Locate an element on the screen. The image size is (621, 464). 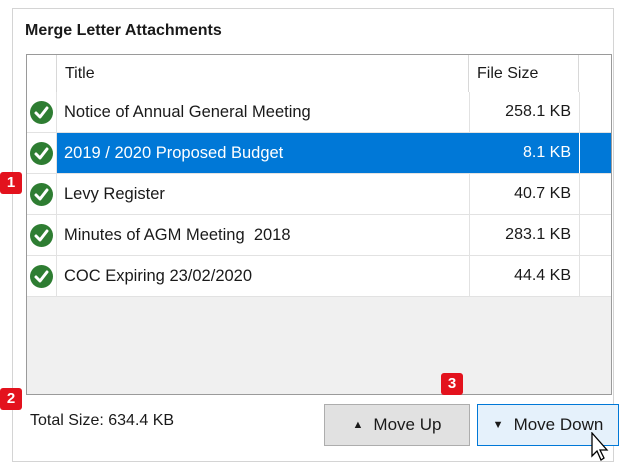
callout-badge-3: 3 is located at coordinates (452, 384).